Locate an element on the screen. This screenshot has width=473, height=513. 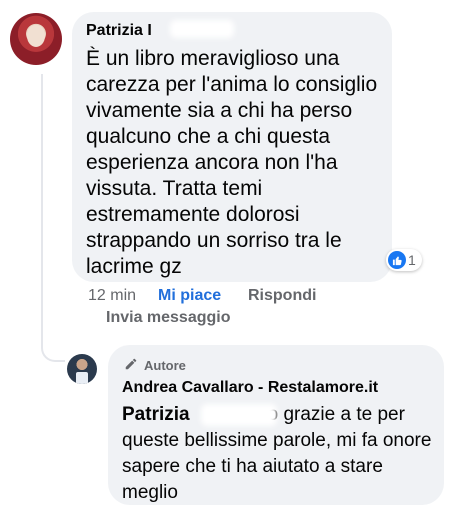
author-badge-label: Autore is located at coordinates (165, 365).